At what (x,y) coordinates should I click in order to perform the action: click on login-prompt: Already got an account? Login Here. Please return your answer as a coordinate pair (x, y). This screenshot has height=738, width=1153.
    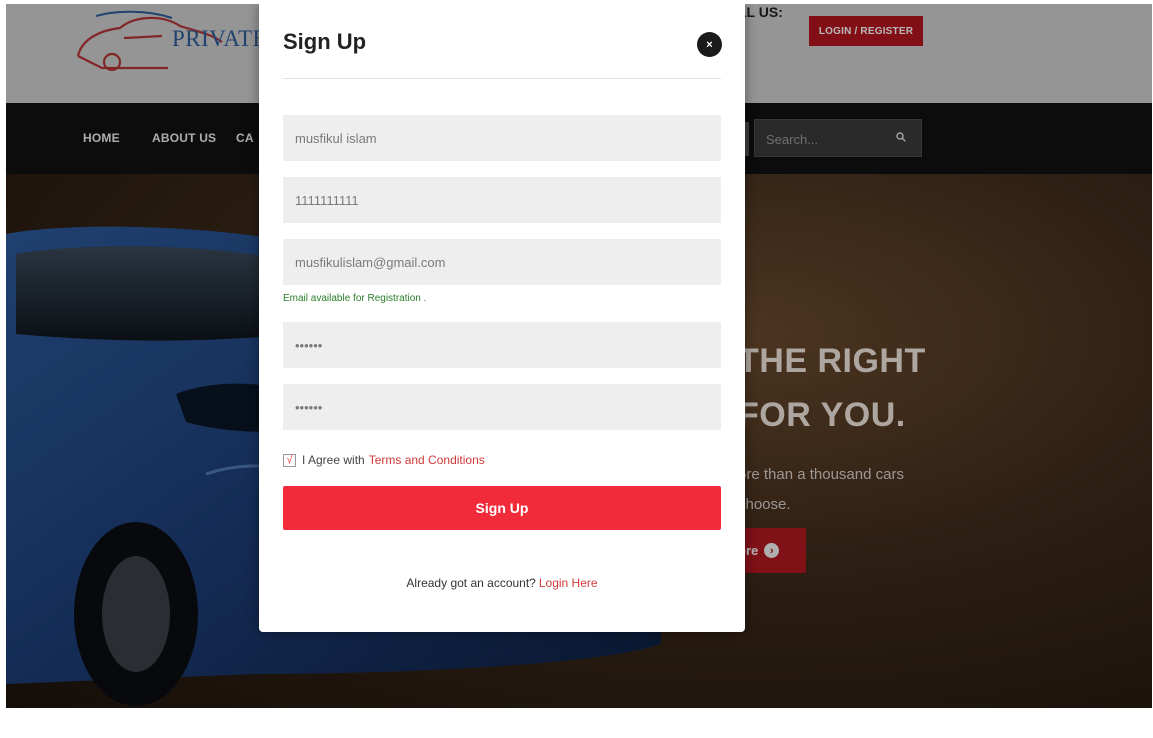
    Looking at the image, I should click on (502, 583).